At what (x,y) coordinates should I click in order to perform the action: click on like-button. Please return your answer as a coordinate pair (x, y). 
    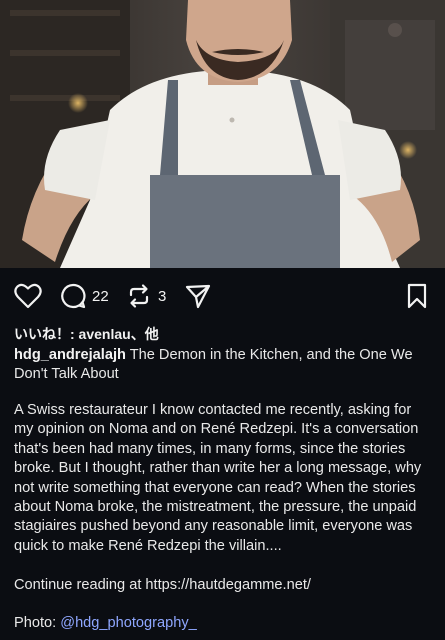
    Looking at the image, I should click on (28, 296).